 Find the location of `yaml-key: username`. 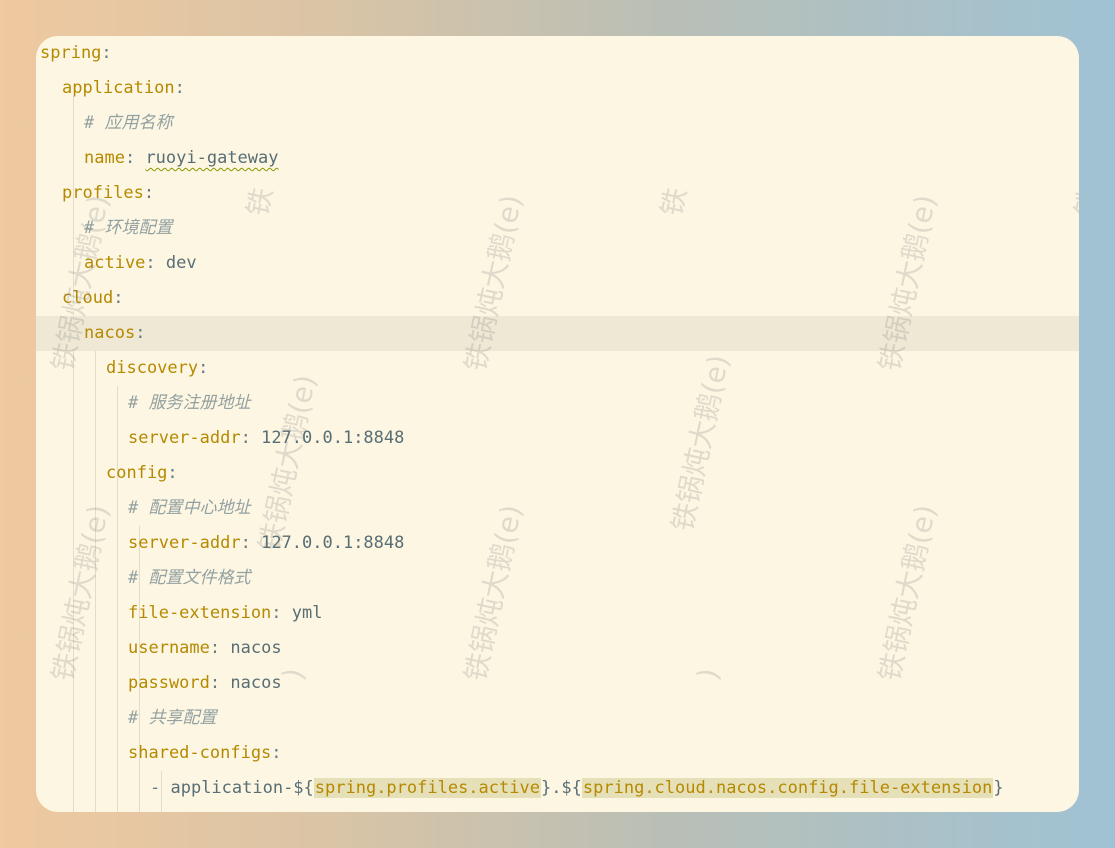

yaml-key: username is located at coordinates (169, 648).